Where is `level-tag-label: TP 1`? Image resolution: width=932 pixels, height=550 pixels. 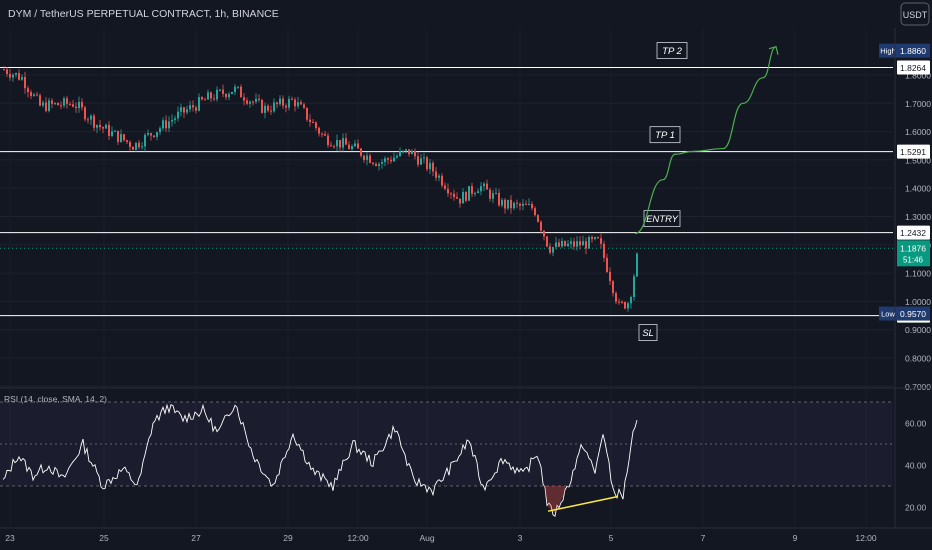 level-tag-label: TP 1 is located at coordinates (665, 135).